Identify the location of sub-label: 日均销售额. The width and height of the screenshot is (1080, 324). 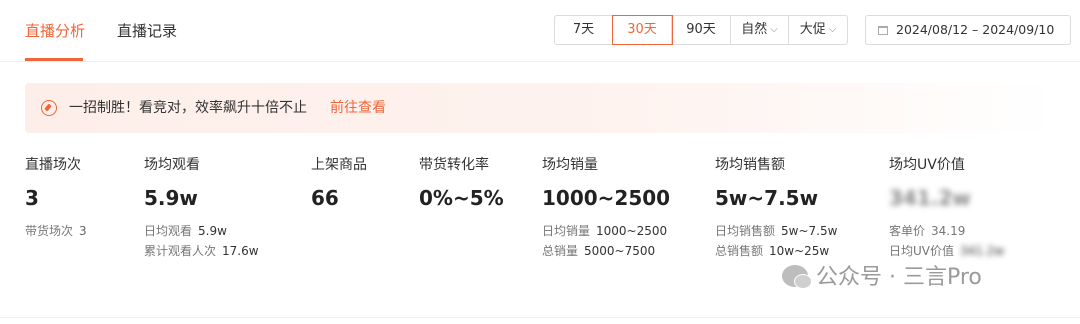
(745, 231).